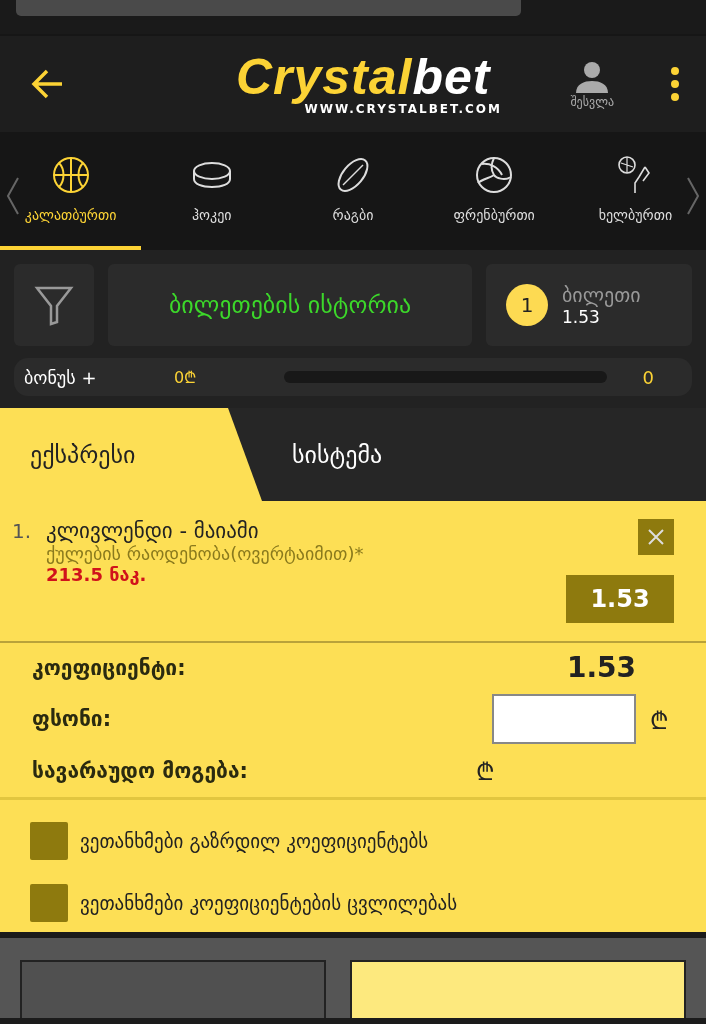  Describe the element at coordinates (592, 77) in the screenshot. I see `user-icon` at that location.